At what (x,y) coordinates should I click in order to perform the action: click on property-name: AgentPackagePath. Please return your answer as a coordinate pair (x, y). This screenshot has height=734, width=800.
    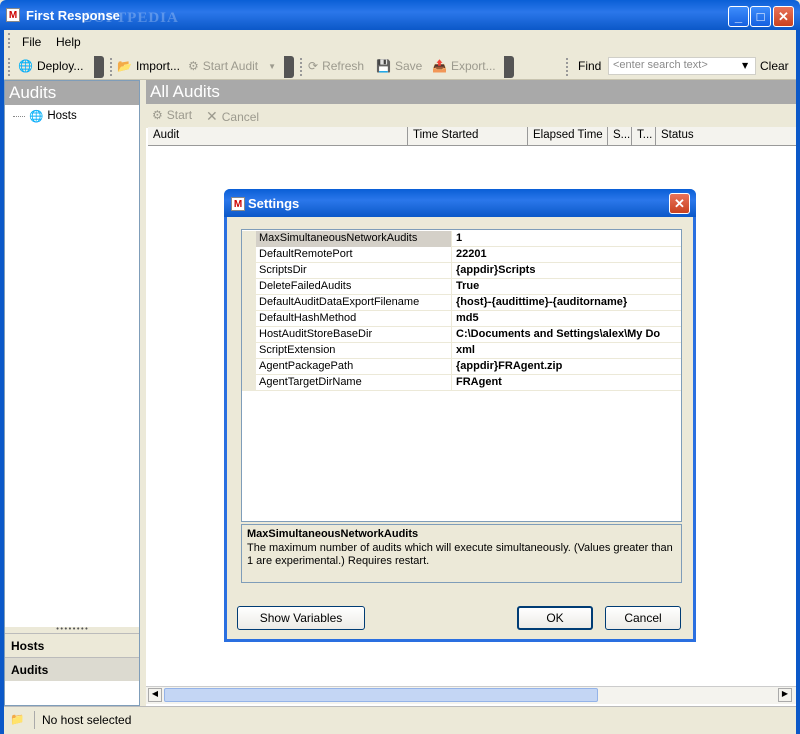
    Looking at the image, I should click on (354, 367).